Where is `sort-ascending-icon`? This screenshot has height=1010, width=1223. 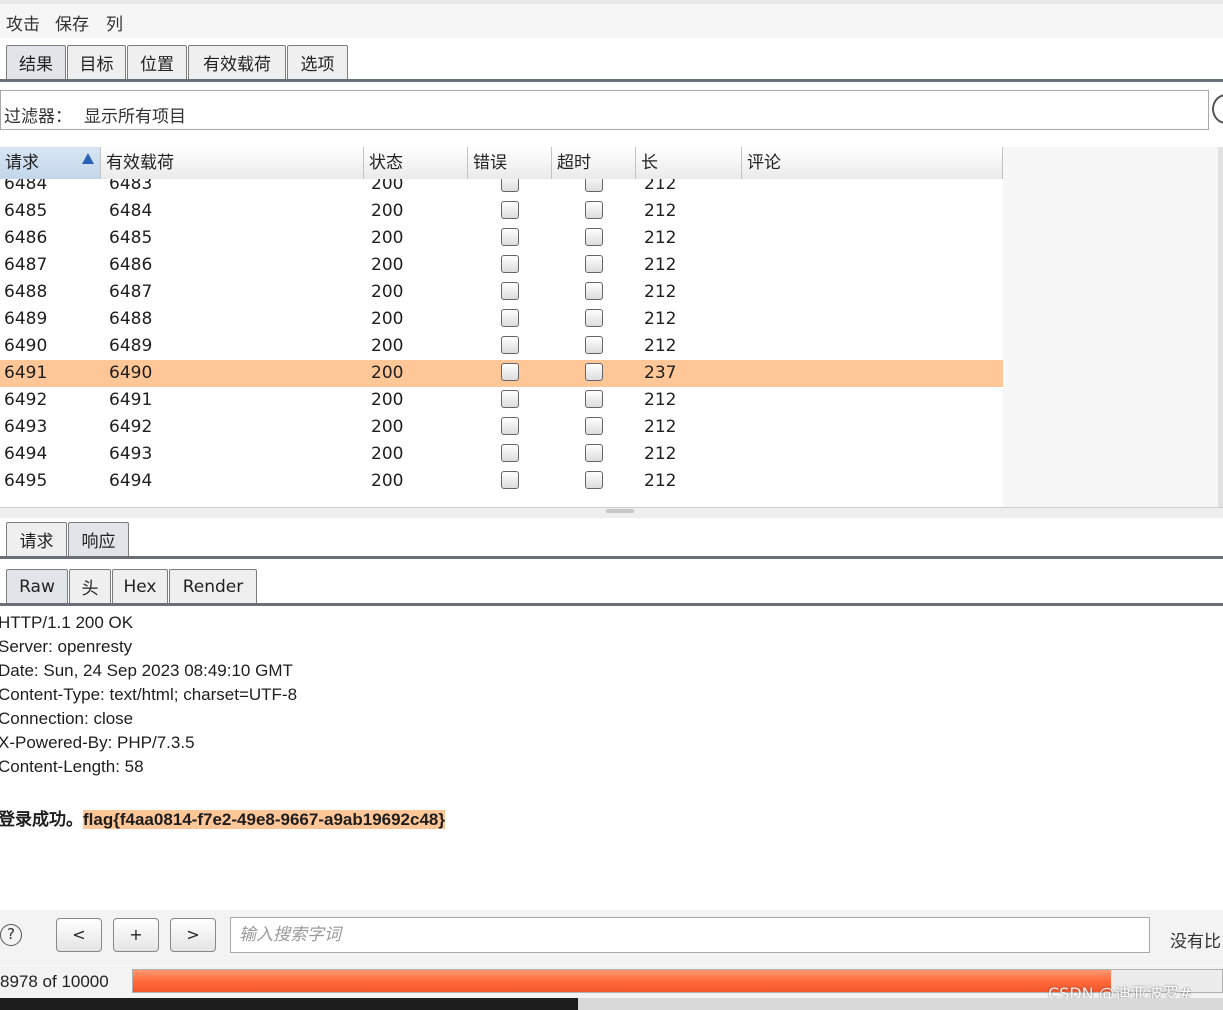 sort-ascending-icon is located at coordinates (88, 158).